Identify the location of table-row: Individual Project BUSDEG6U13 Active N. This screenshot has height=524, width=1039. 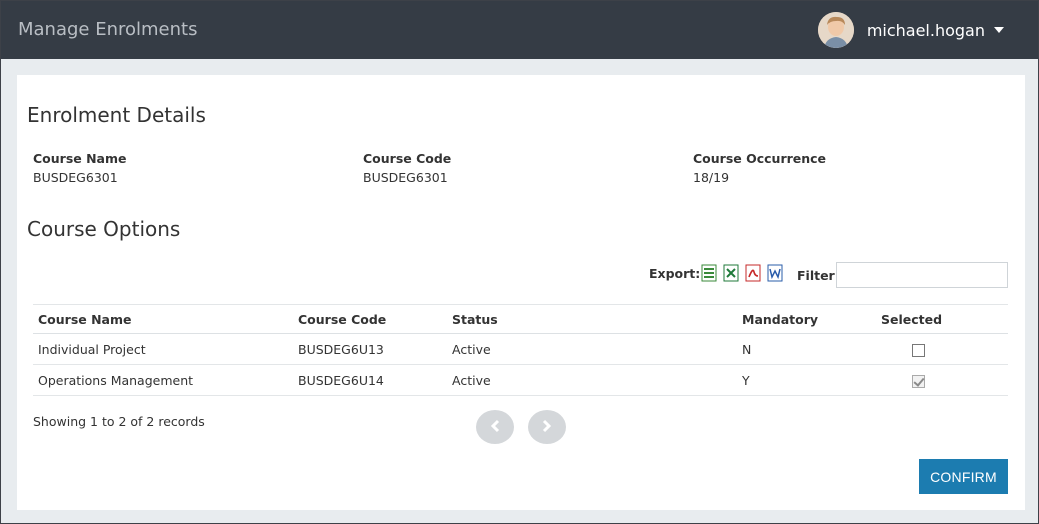
(520, 349).